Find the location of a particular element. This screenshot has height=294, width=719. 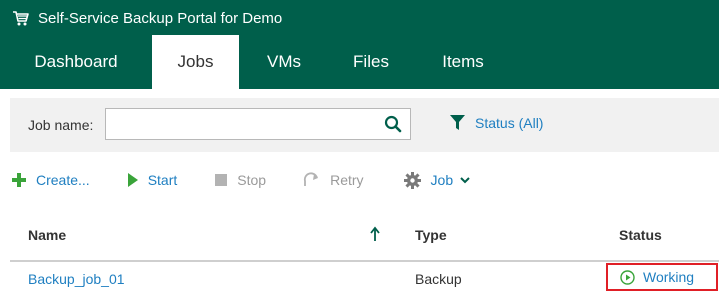

job-menu-button: Job is located at coordinates (437, 180).